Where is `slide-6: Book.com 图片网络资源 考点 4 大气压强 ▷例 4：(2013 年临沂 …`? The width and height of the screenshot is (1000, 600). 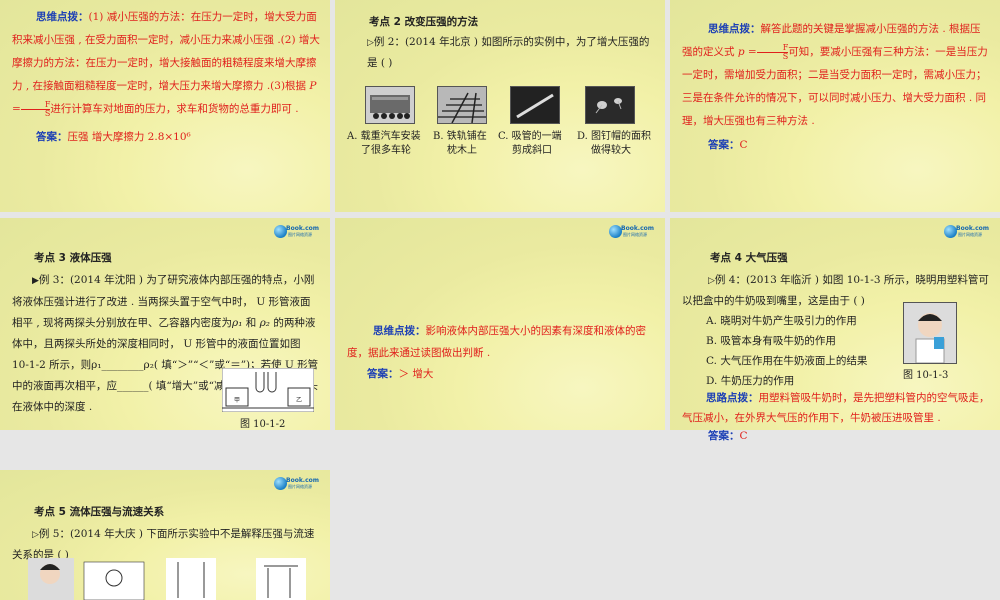
slide-6: Book.com 图片网络资源 考点 4 大气压强 ▷例 4：(2013 年临沂 … is located at coordinates (835, 324).